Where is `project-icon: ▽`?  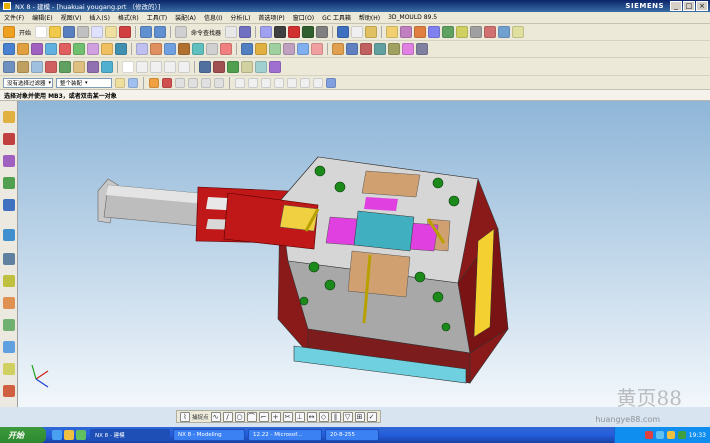 project-icon: ▽ is located at coordinates (347, 416).